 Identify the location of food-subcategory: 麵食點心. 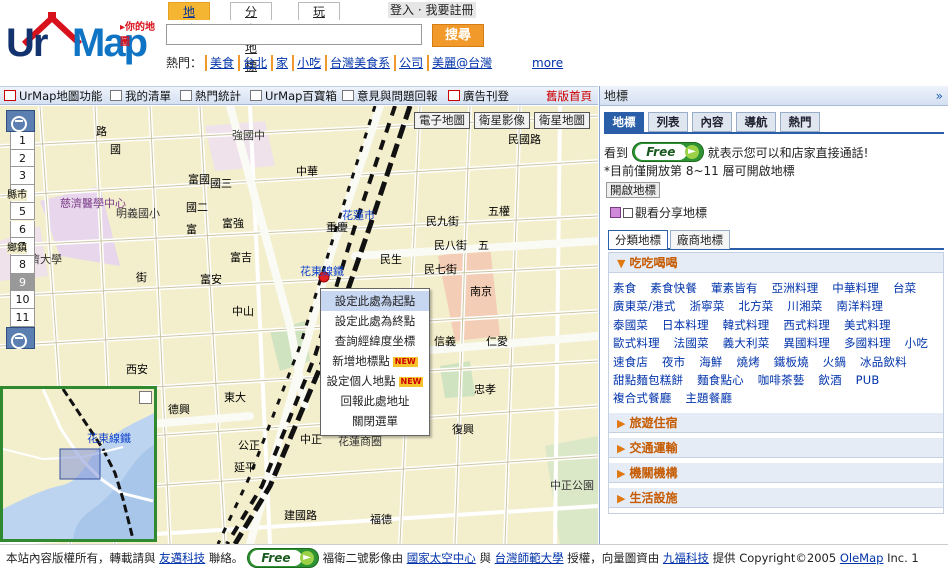
(720, 380).